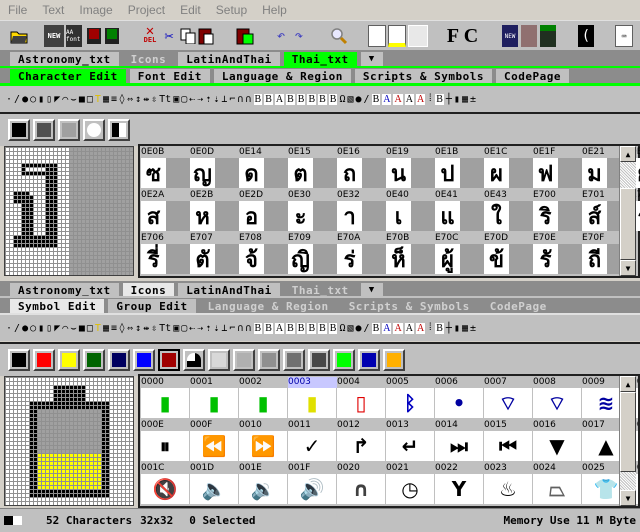  What do you see at coordinates (508, 167) in the screenshot?
I see `character-cell: 0E1C ผ` at bounding box center [508, 167].